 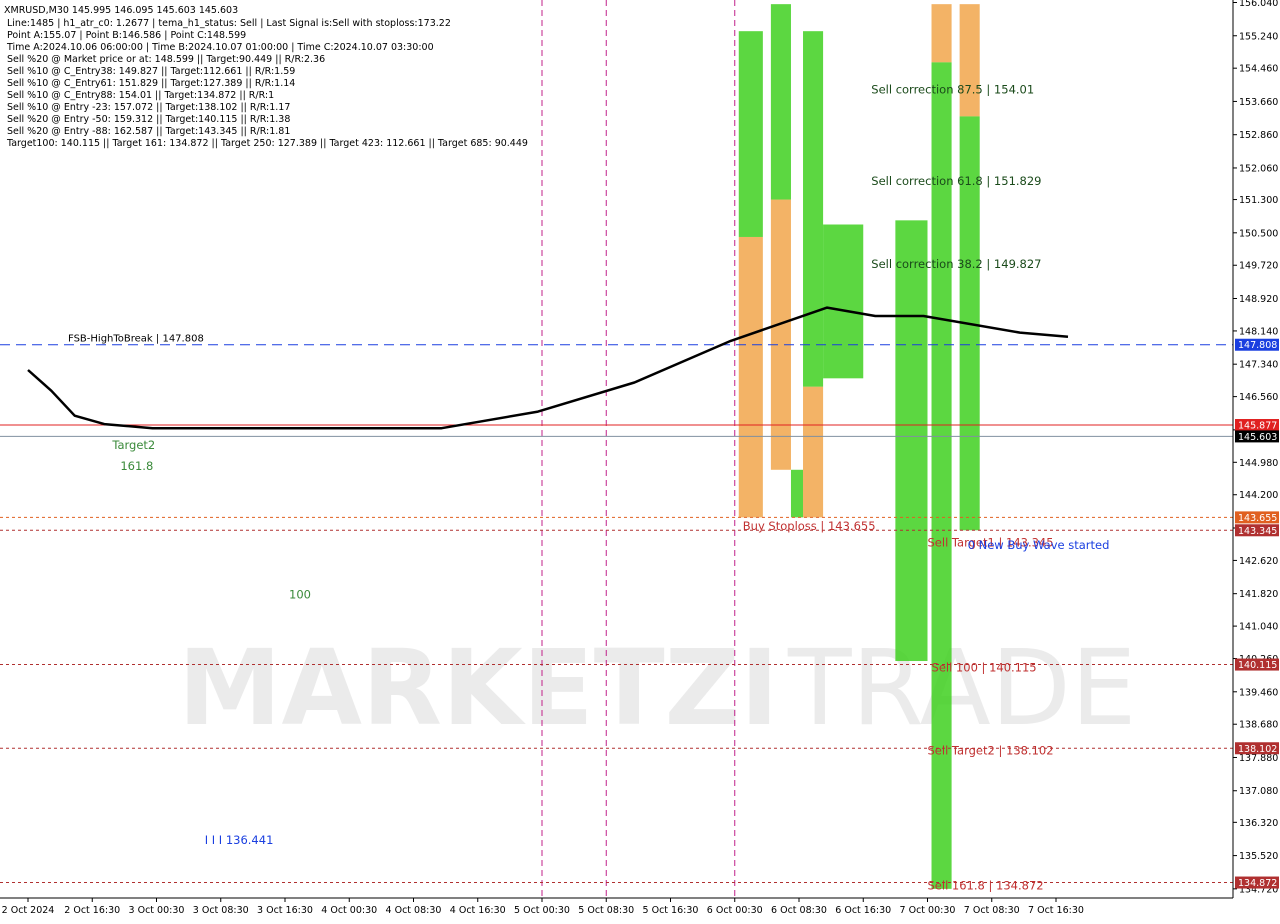 I want to click on x-tick-label-12: 6 Oct 00:30, so click(x=735, y=910).